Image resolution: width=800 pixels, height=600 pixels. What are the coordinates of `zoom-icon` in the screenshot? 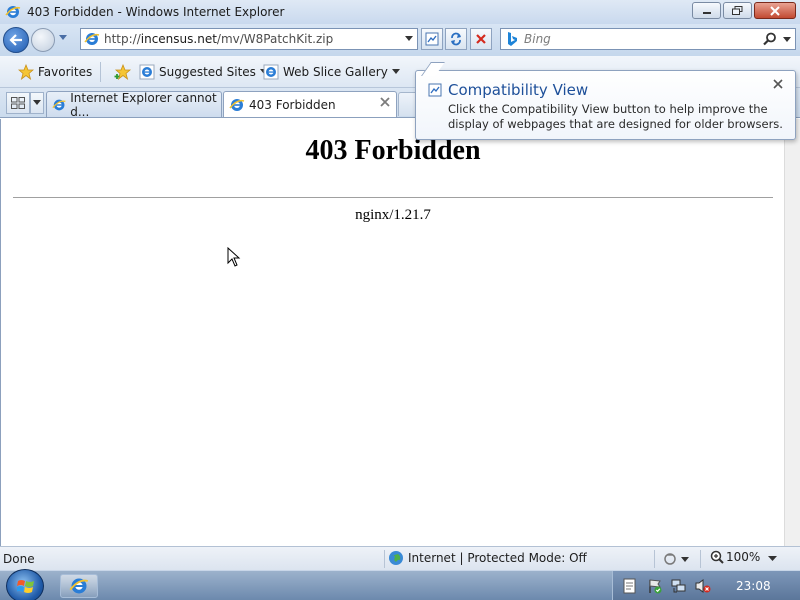 It's located at (717, 557).